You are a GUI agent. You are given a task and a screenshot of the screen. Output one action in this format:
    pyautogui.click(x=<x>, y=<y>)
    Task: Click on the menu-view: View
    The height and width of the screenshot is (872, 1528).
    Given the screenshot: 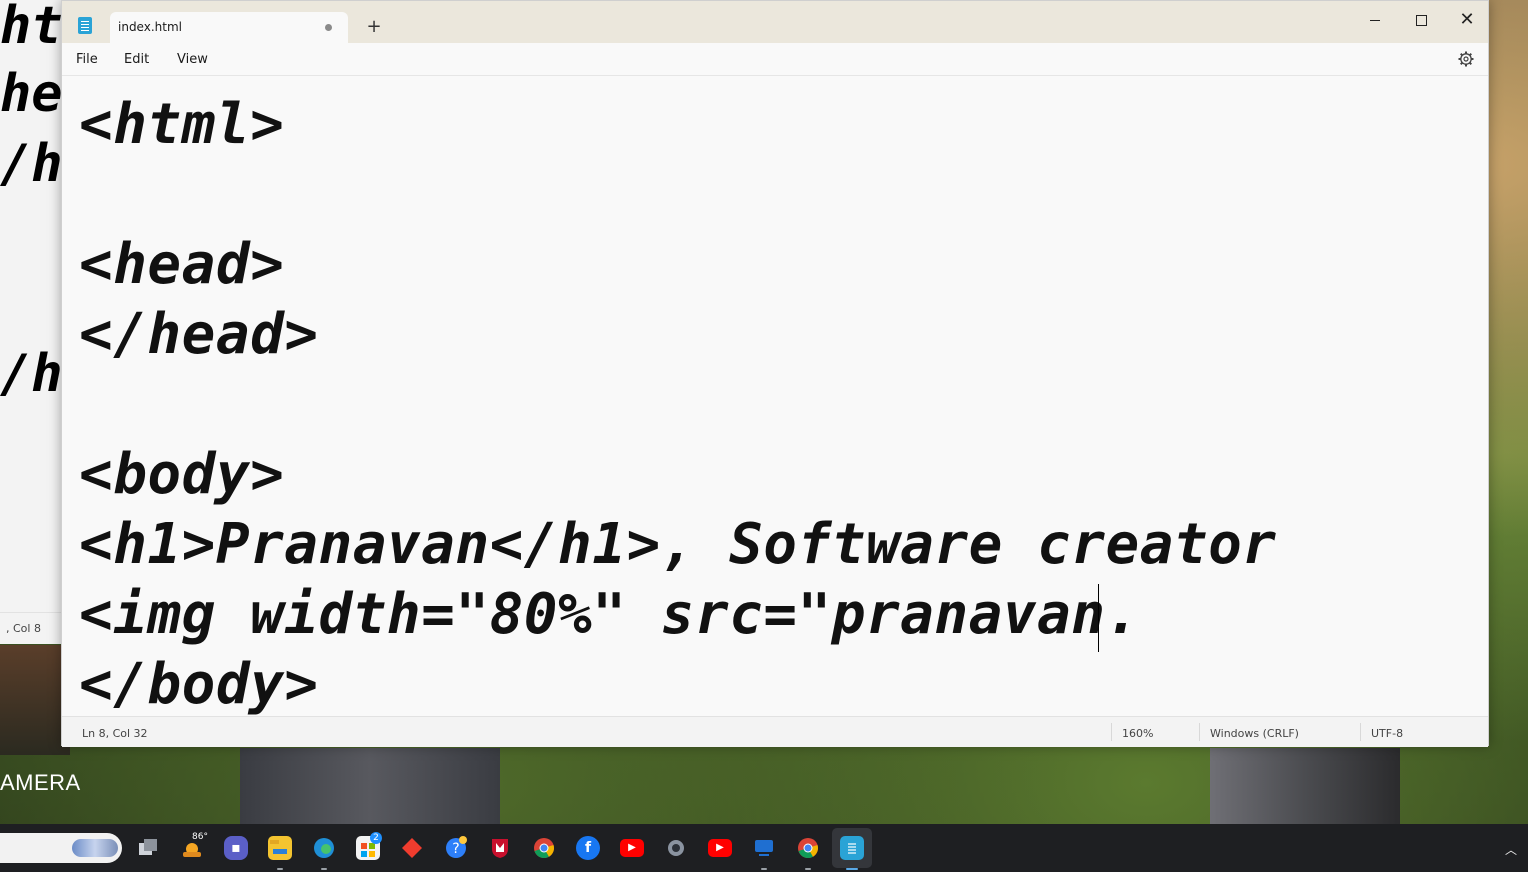 What is the action you would take?
    pyautogui.click(x=192, y=59)
    